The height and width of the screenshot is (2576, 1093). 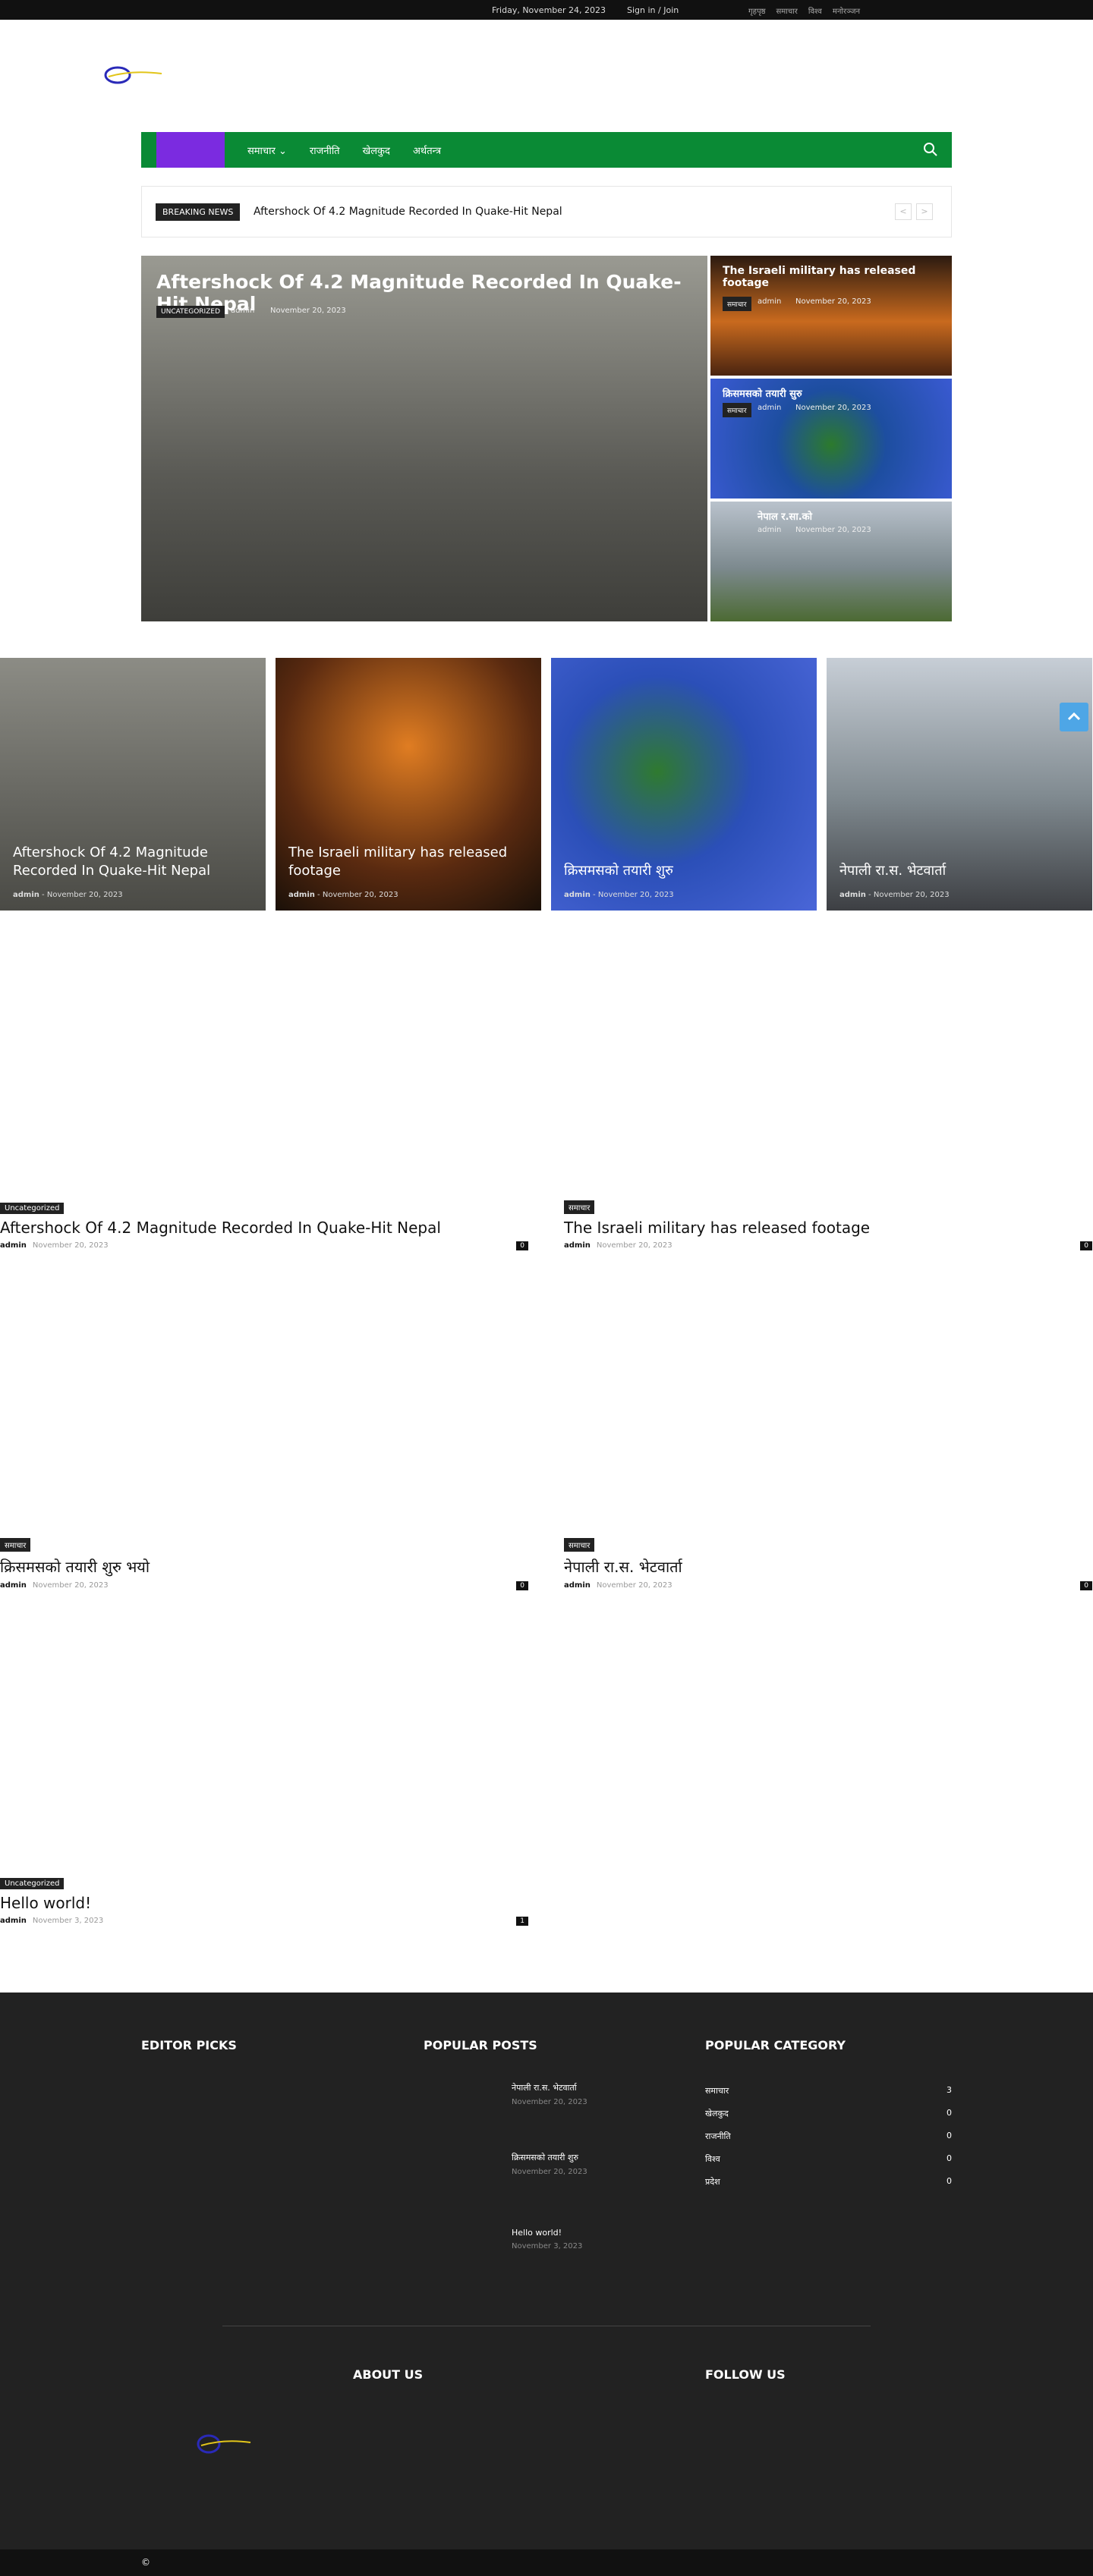 What do you see at coordinates (847, 10) in the screenshot?
I see `top-link: मनोरञ्जन` at bounding box center [847, 10].